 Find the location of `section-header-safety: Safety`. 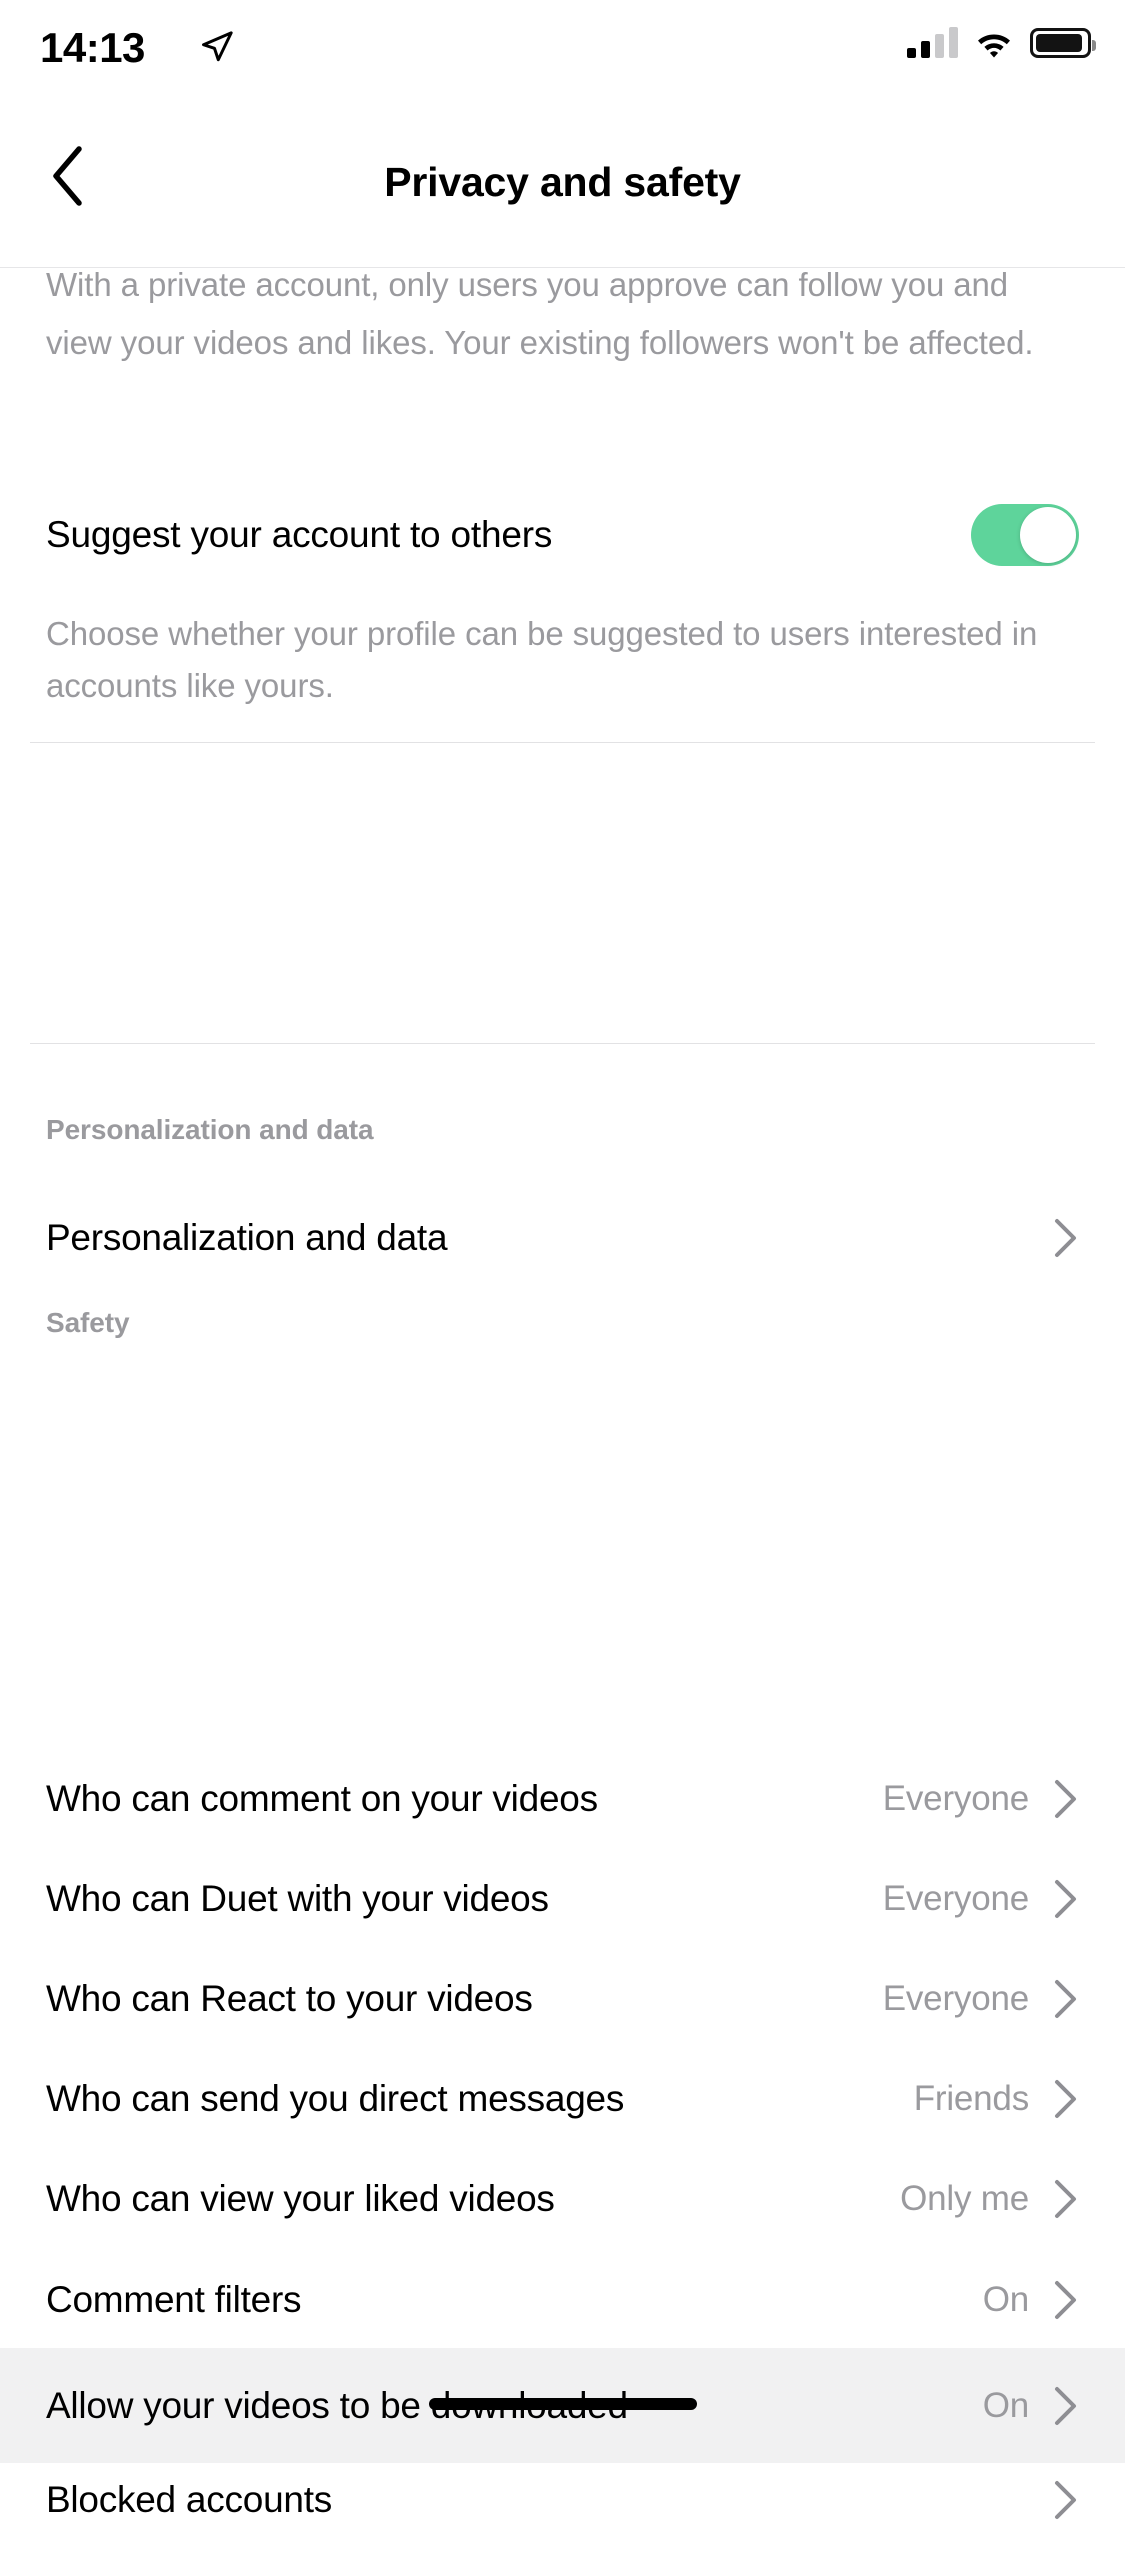

section-header-safety: Safety is located at coordinates (88, 1322).